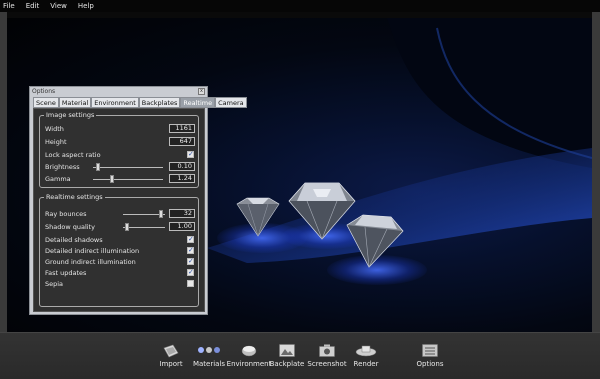  Describe the element at coordinates (58, 6) in the screenshot. I see `menu-view: View` at that location.